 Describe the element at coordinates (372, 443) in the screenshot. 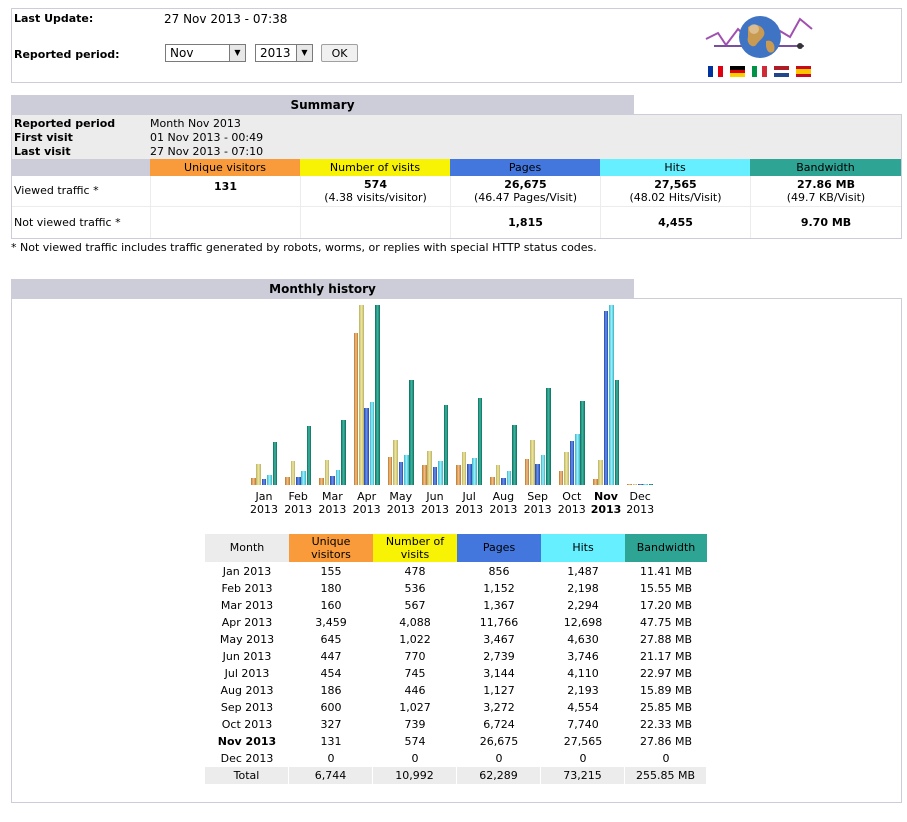

I see `bar-apr-s3` at that location.